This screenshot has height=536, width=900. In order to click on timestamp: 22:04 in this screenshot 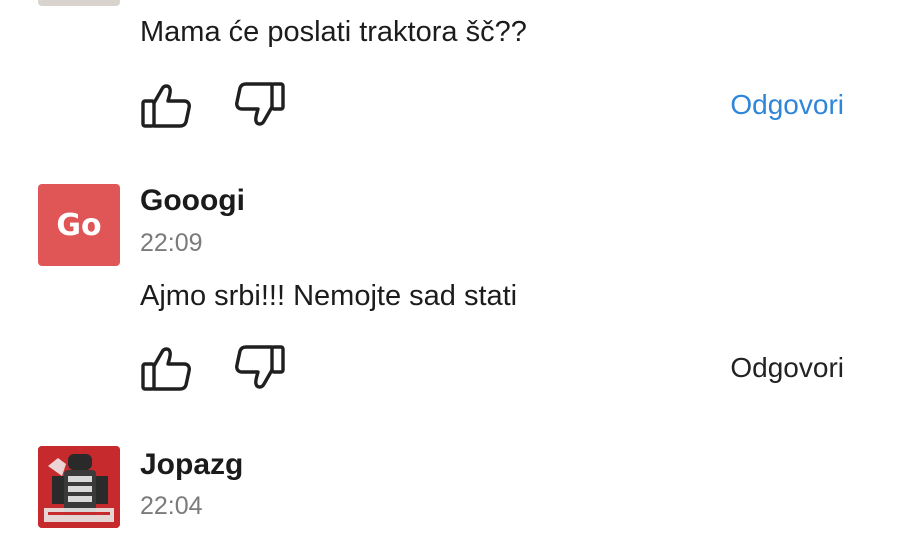, I will do `click(171, 506)`.